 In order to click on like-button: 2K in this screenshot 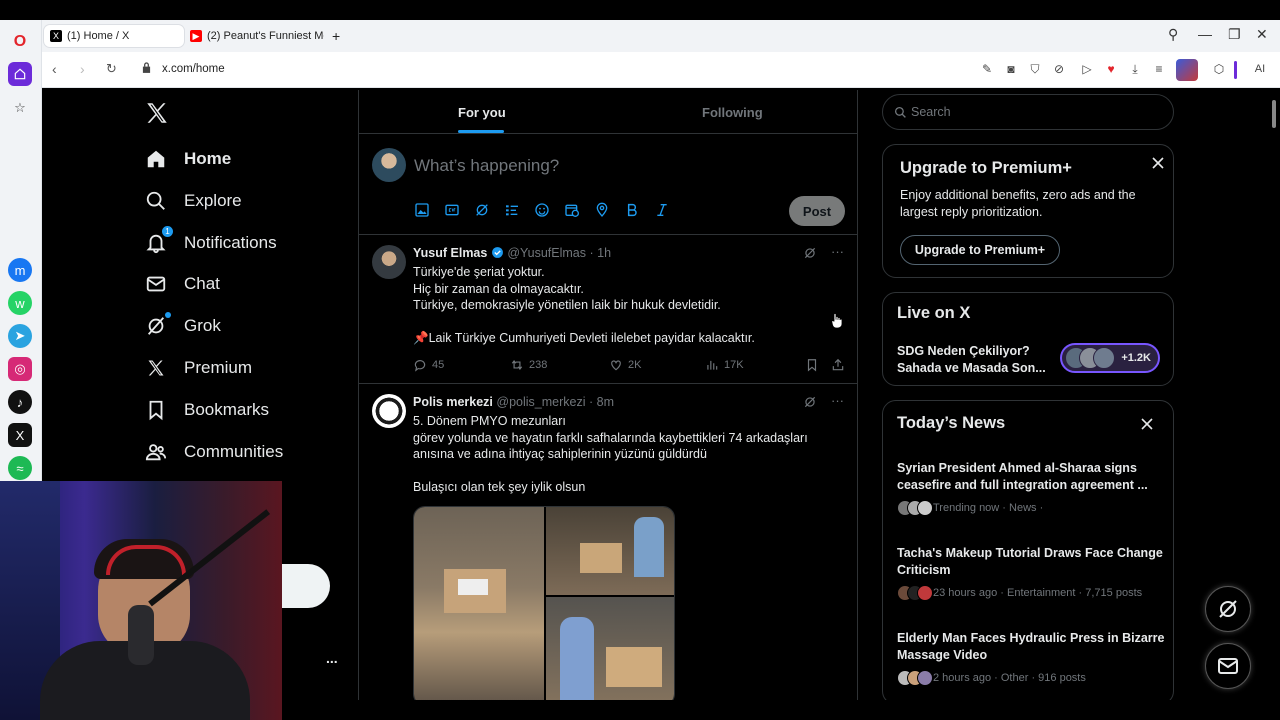, I will do `click(625, 365)`.